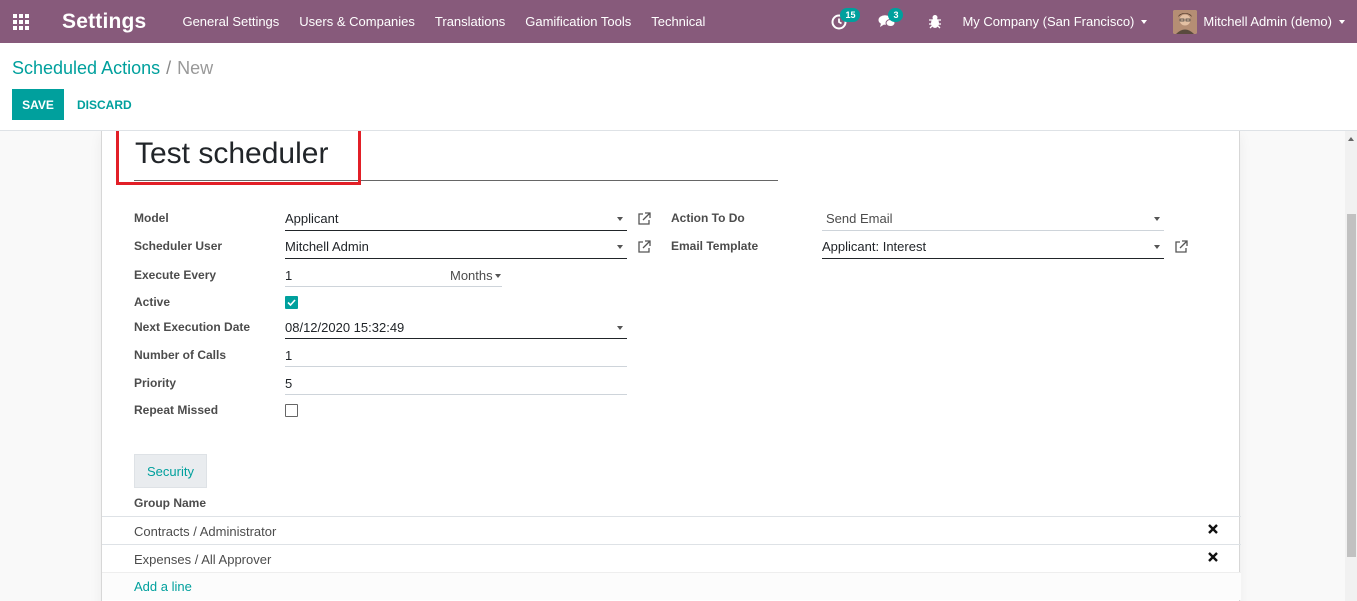  I want to click on activity-count-badge: 15, so click(850, 14).